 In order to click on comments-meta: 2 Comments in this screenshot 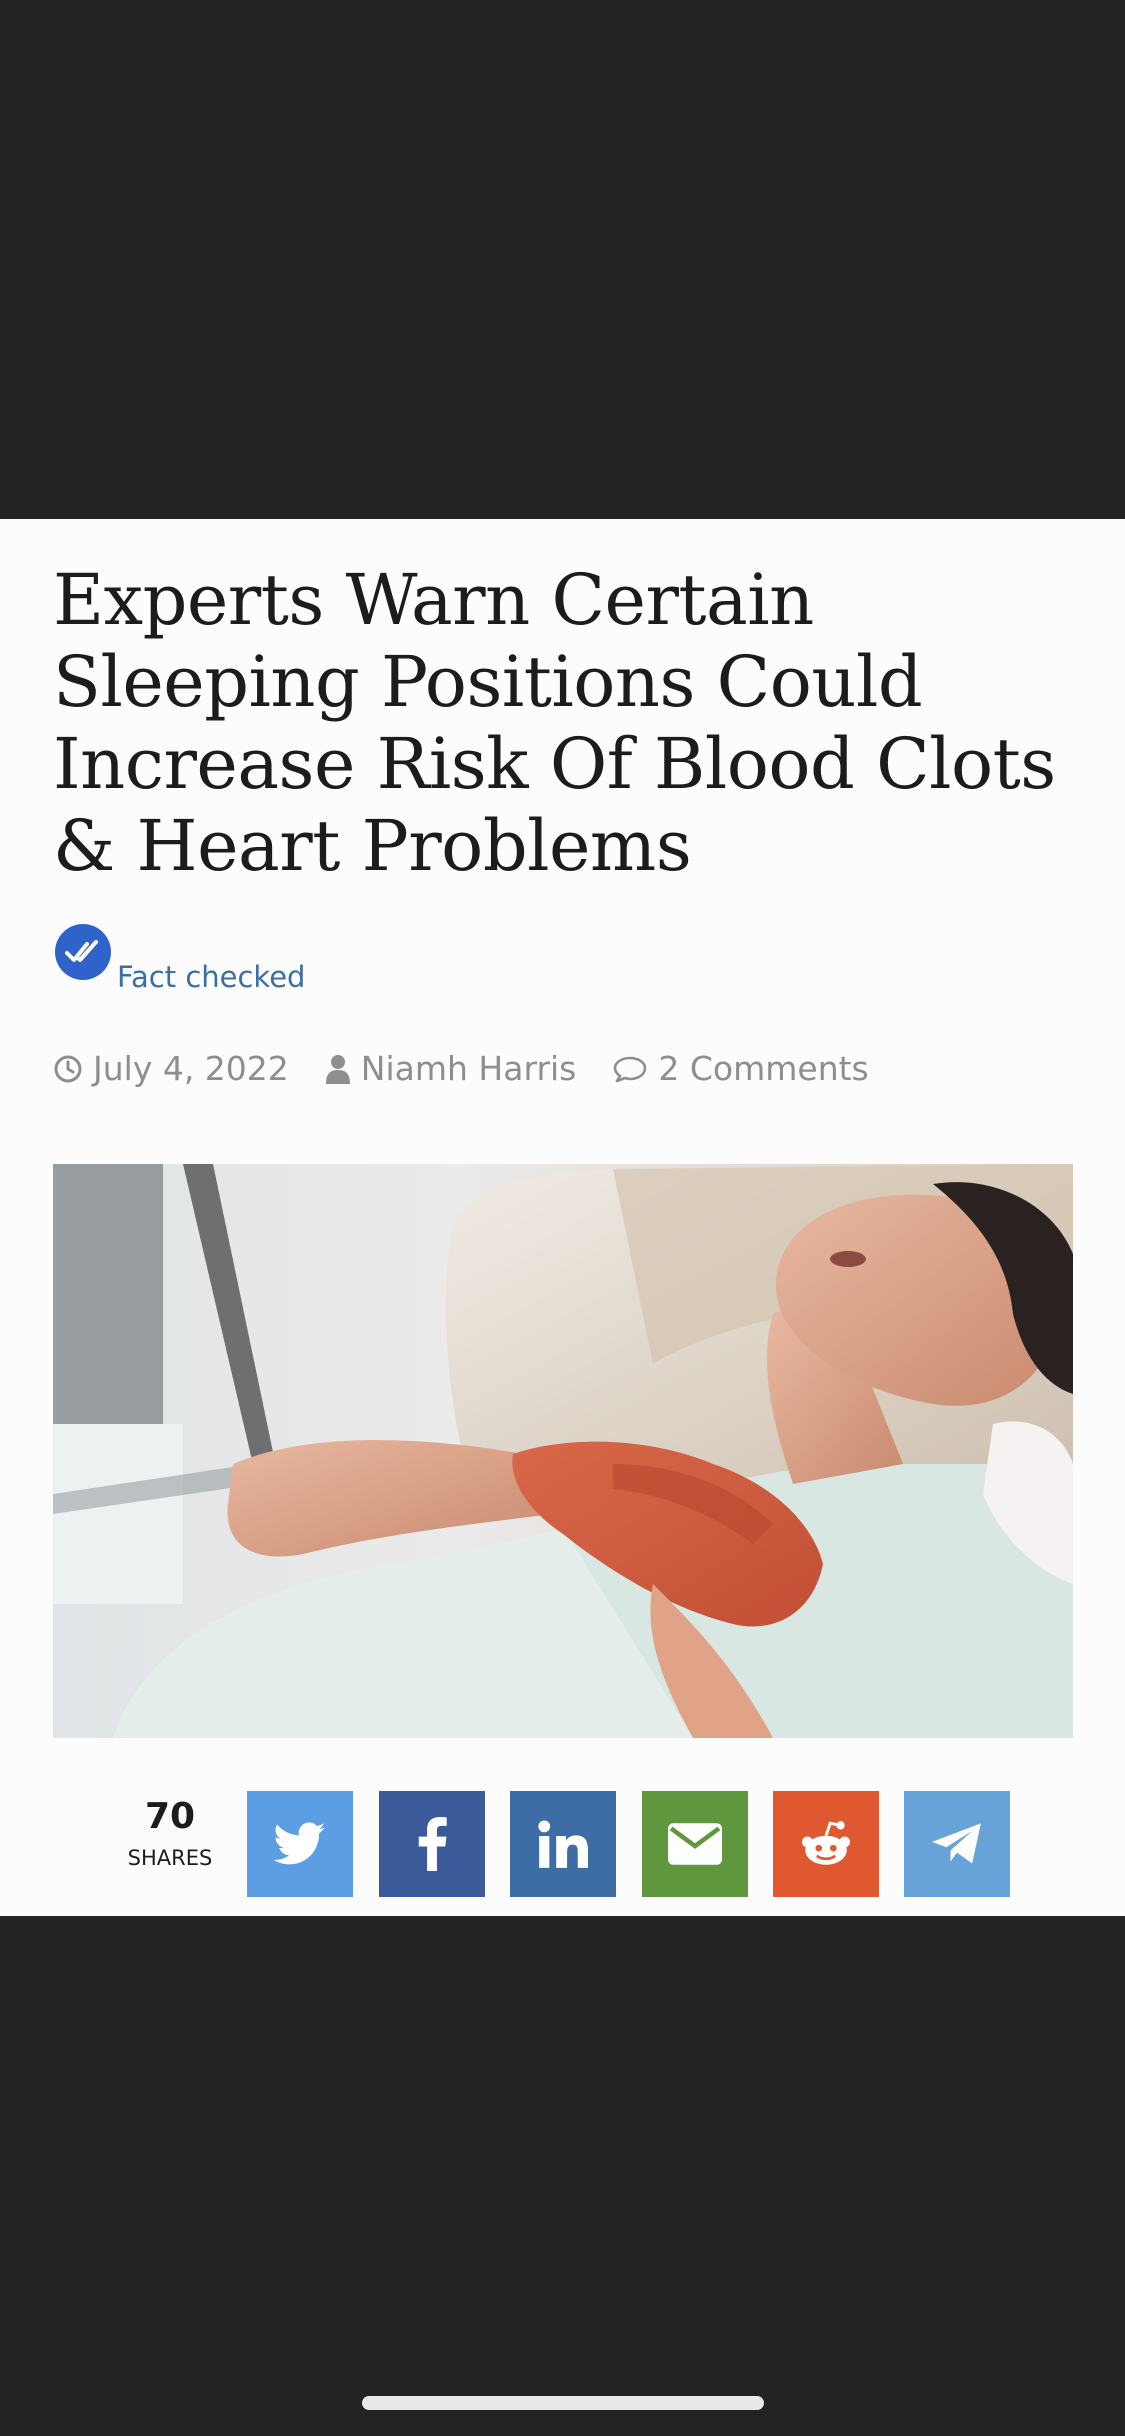, I will do `click(740, 1068)`.